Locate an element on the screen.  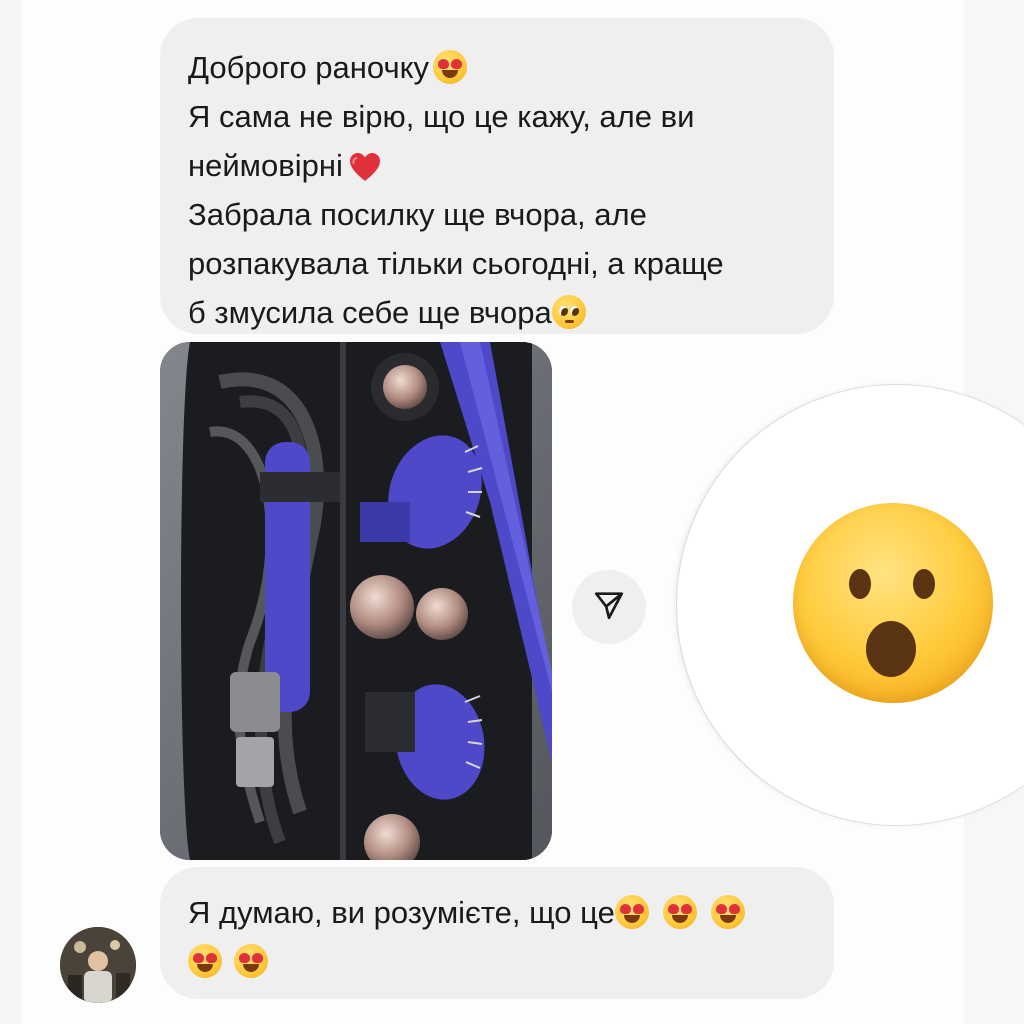
message-line: Я сама не вірю, що це кажу, але ви is located at coordinates (497, 116).